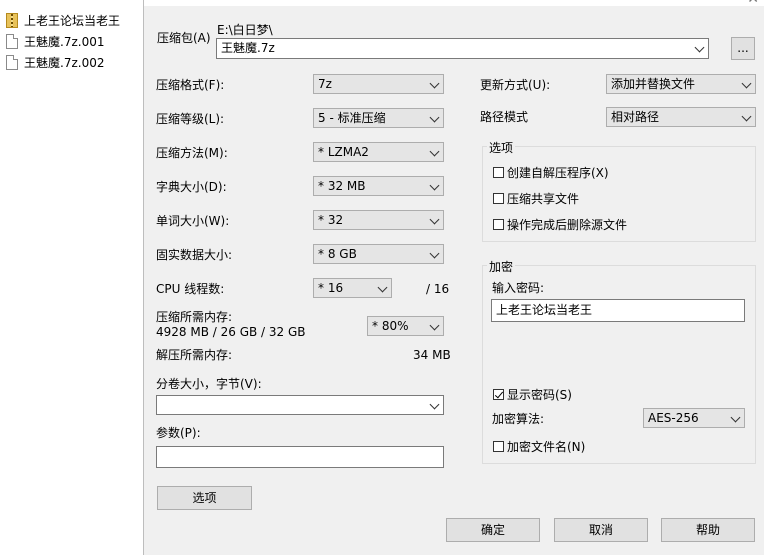 The image size is (764, 555). Describe the element at coordinates (194, 255) in the screenshot. I see `solid-label: 固实数据大小:` at that location.